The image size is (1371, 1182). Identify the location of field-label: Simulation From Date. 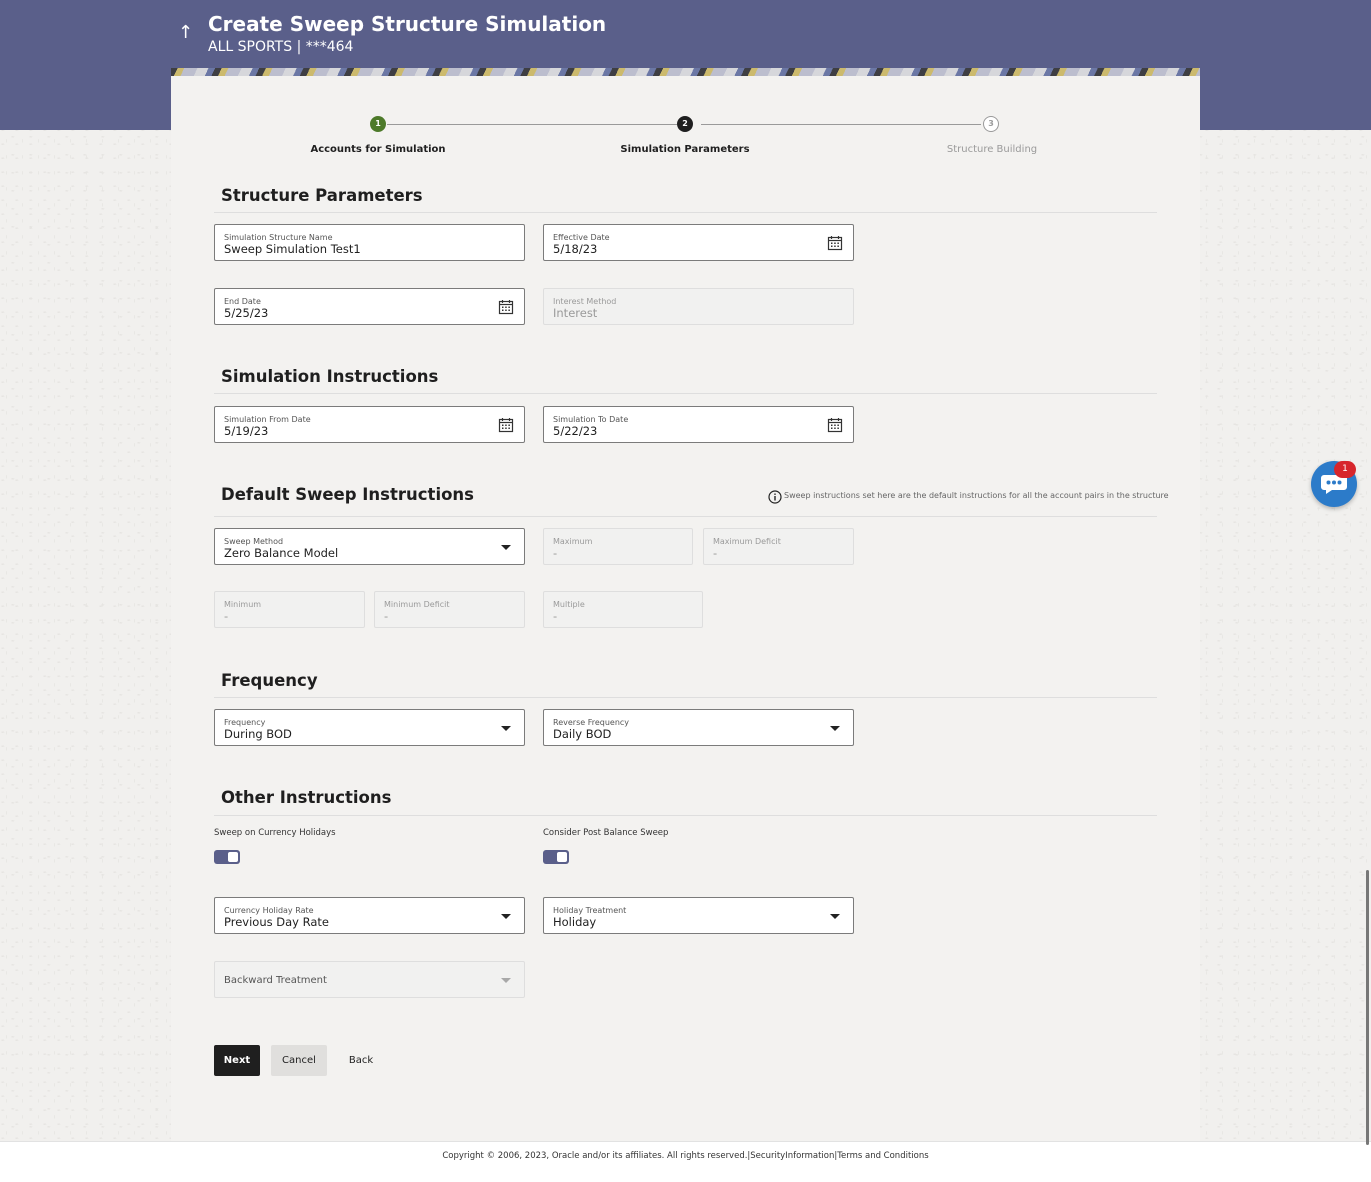
(267, 419).